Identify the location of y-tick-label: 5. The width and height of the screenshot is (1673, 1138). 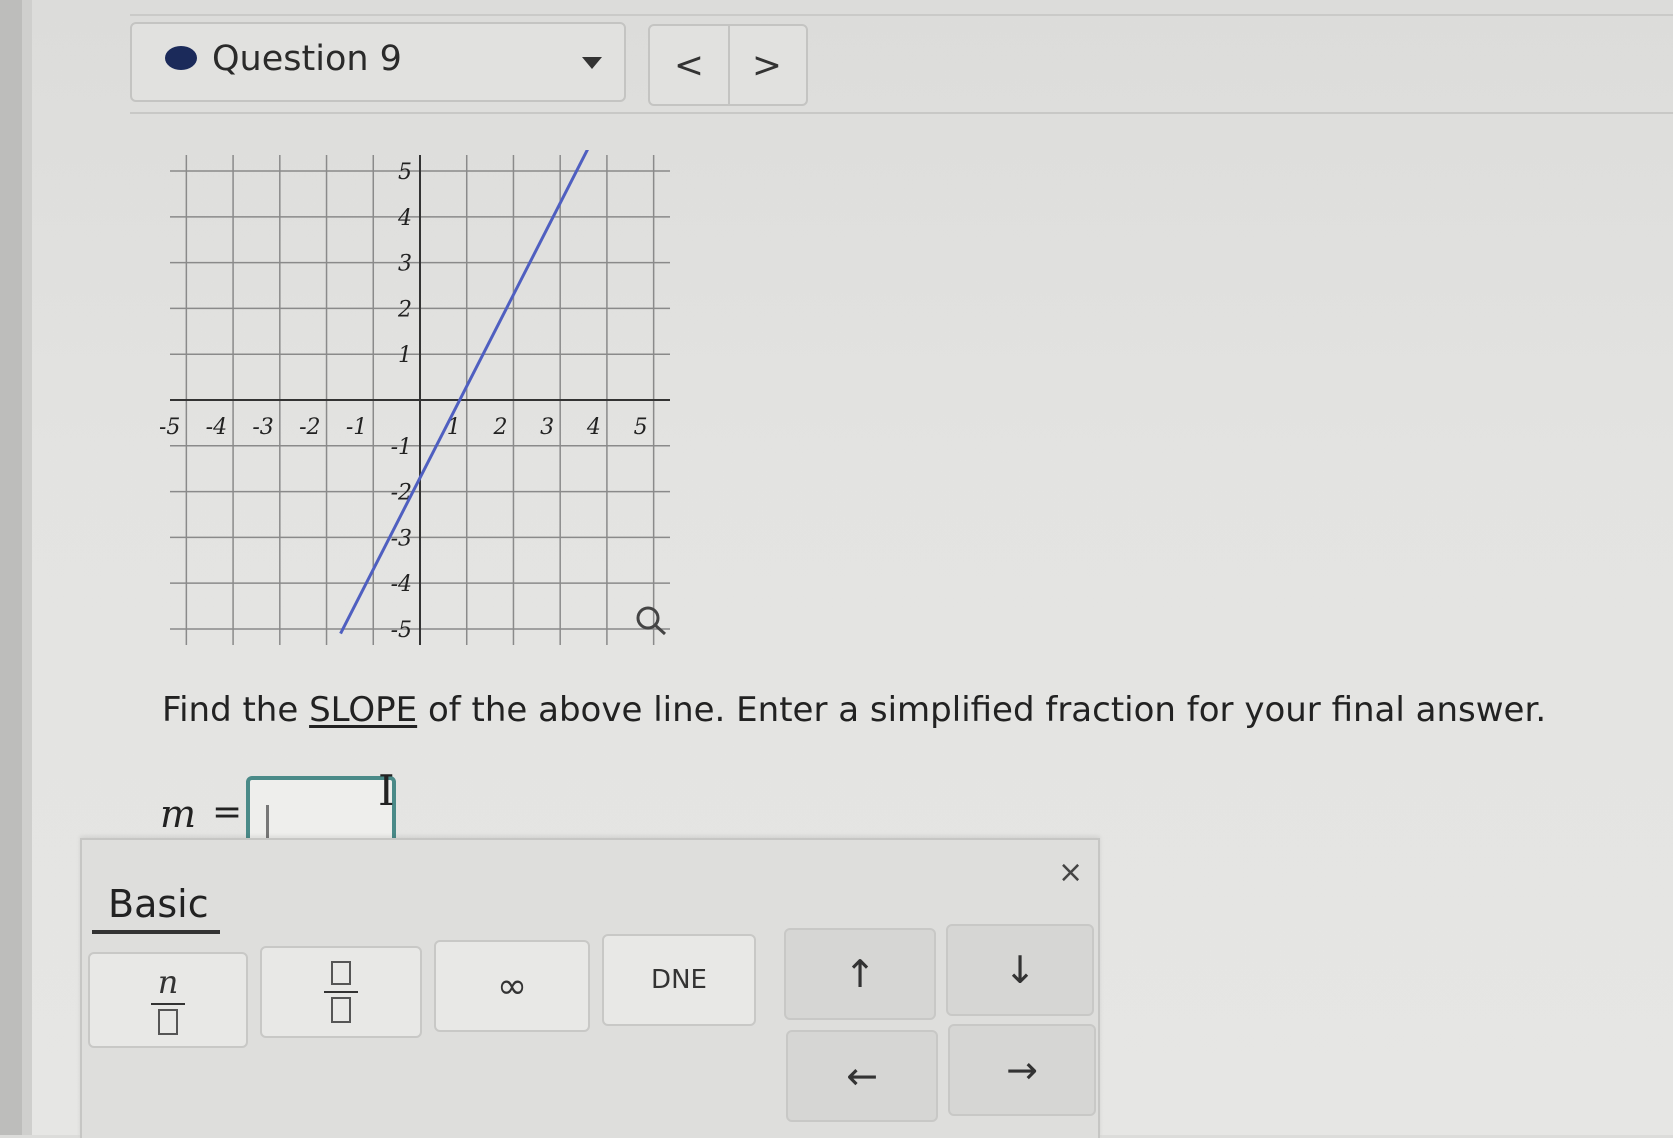
(405, 172).